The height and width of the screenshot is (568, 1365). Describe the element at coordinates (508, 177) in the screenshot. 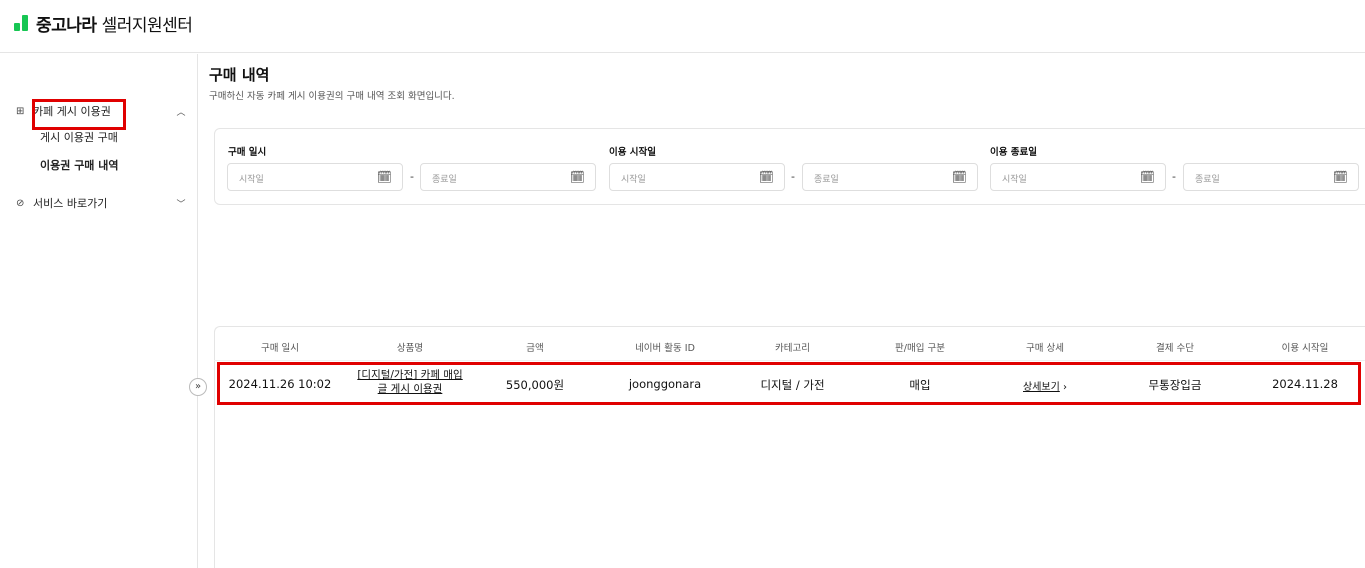

I see `purchase-date-end-input: 종료일 🗓` at that location.